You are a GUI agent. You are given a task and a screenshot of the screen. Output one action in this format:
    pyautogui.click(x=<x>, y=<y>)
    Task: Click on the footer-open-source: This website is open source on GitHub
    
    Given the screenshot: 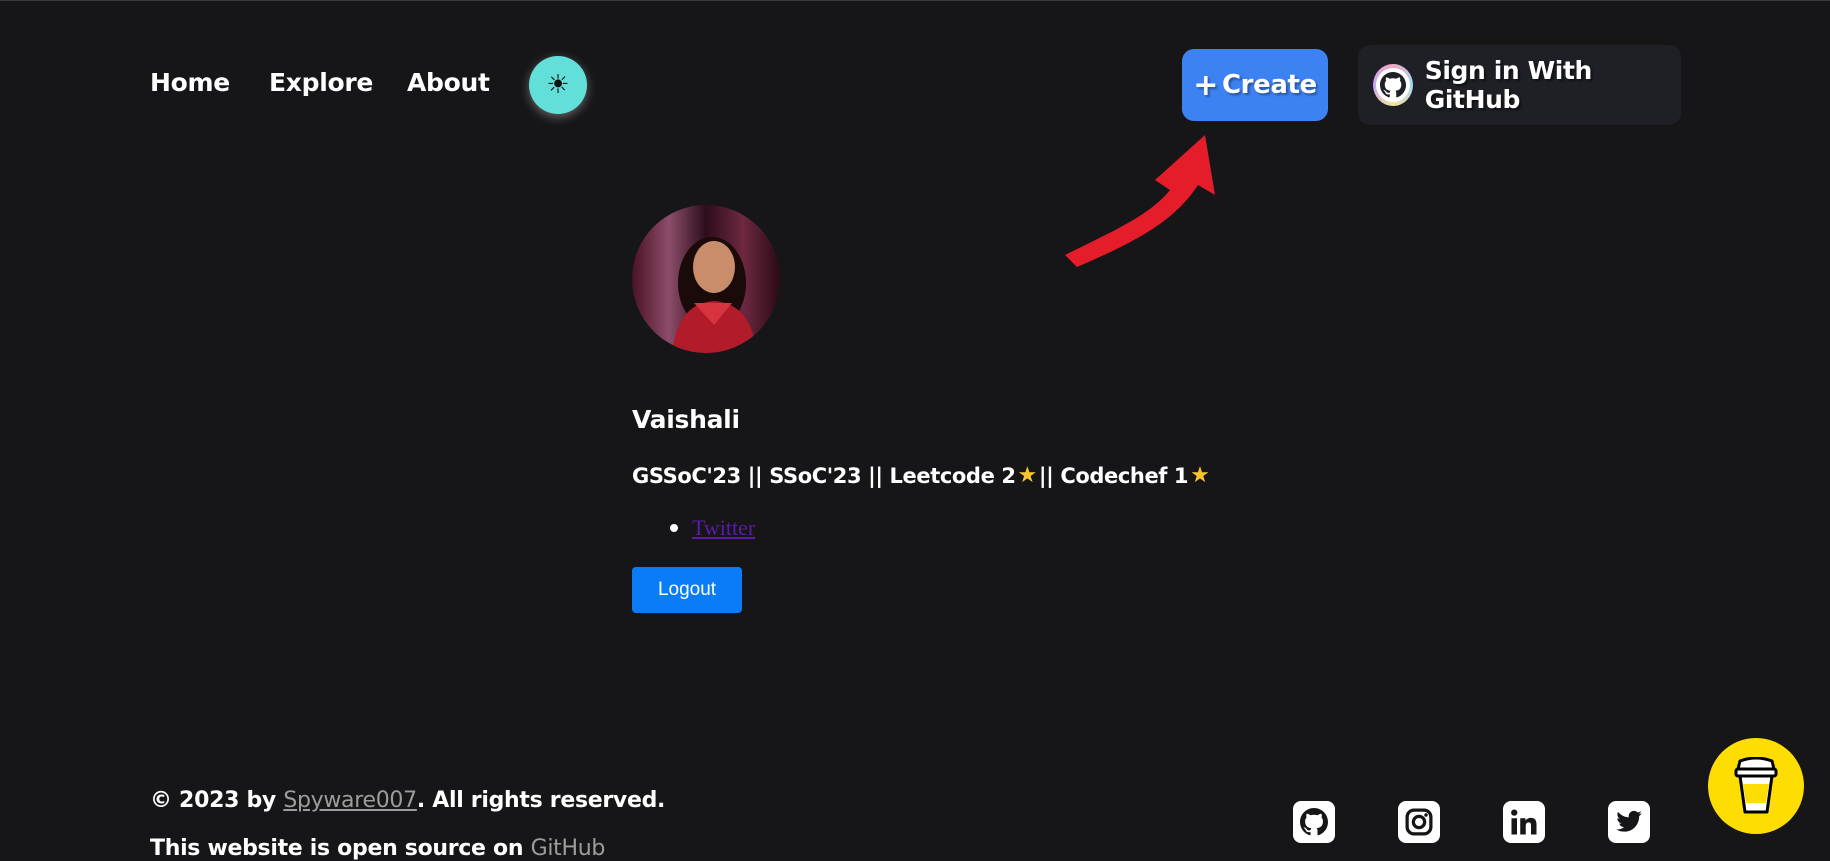 What is the action you would take?
    pyautogui.click(x=377, y=848)
    